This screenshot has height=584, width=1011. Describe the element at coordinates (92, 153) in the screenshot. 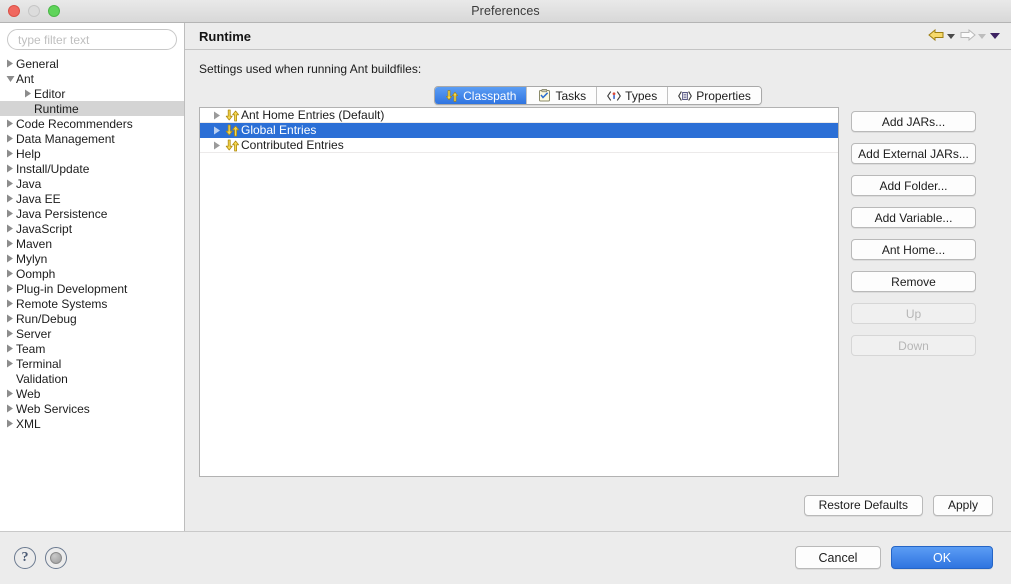

I see `sidebar-item-help: Help` at that location.